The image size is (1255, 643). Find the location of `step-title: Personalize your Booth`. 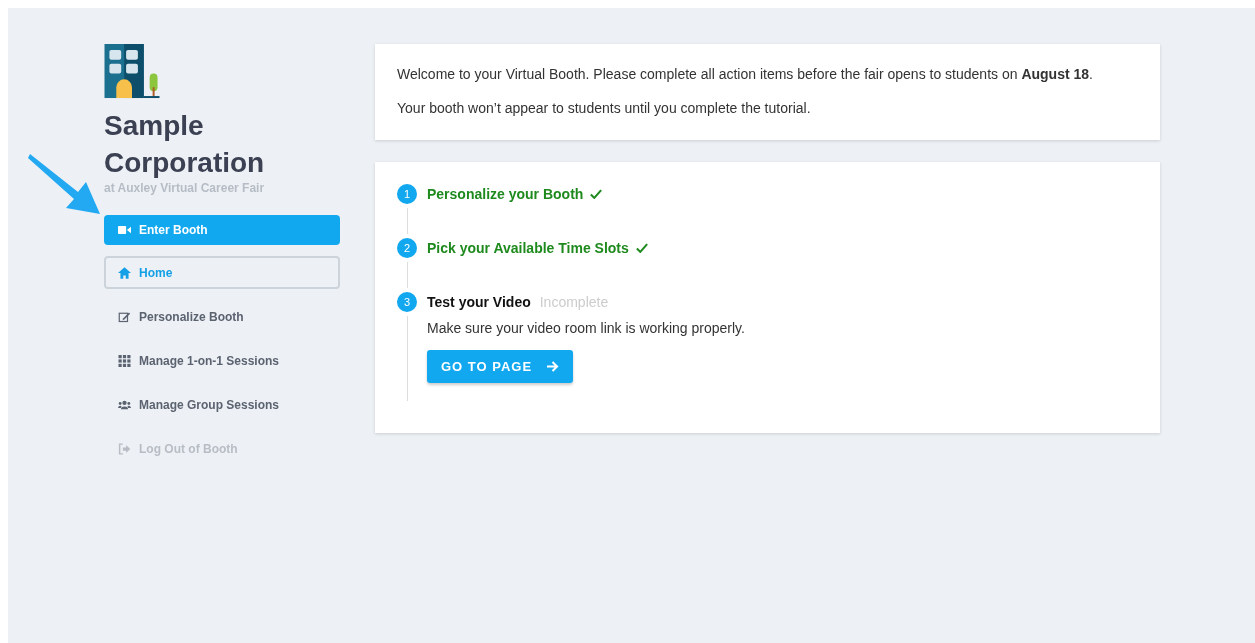

step-title: Personalize your Booth is located at coordinates (505, 194).